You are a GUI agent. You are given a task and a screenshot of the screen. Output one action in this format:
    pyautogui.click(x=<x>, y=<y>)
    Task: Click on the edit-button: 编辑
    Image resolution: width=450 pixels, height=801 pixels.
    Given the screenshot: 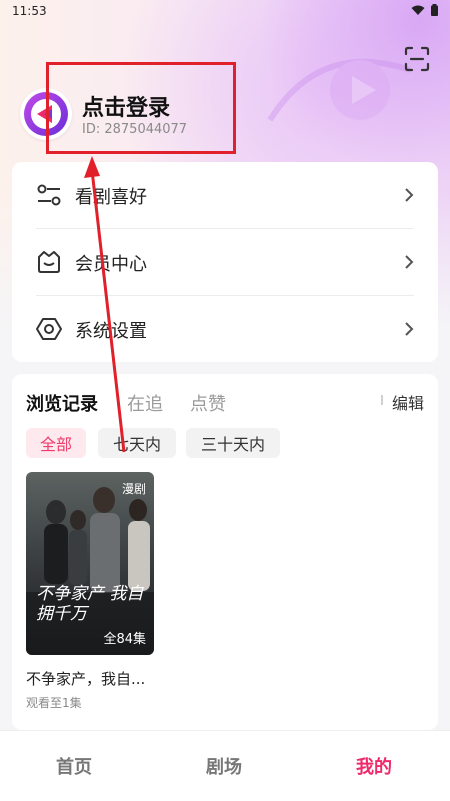 What is the action you would take?
    pyautogui.click(x=408, y=402)
    